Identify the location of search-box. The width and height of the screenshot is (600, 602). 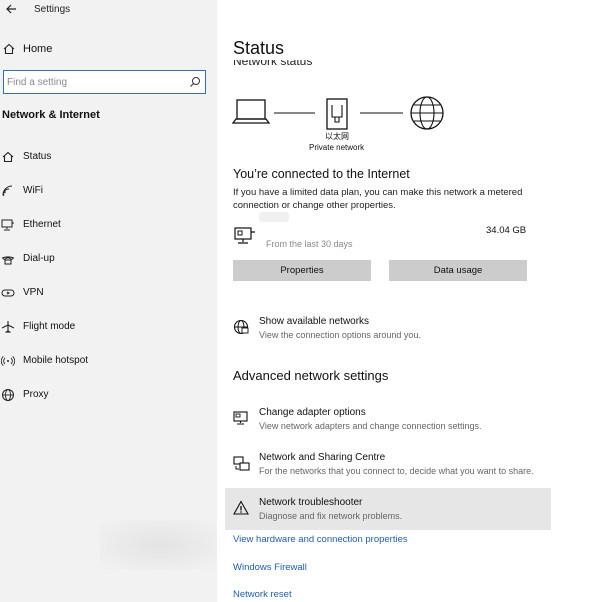
(104, 82).